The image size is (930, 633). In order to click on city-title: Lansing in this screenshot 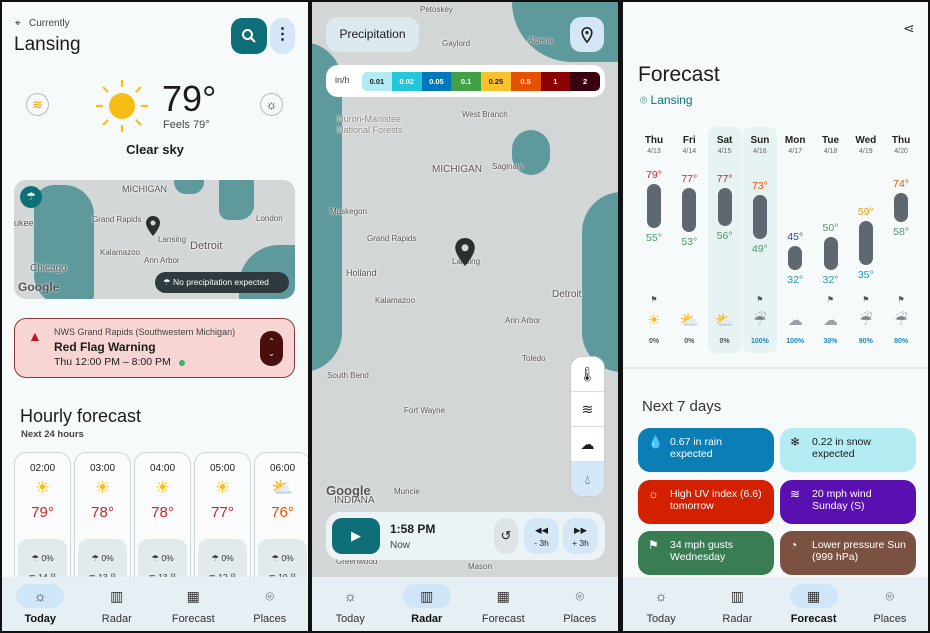, I will do `click(47, 44)`.